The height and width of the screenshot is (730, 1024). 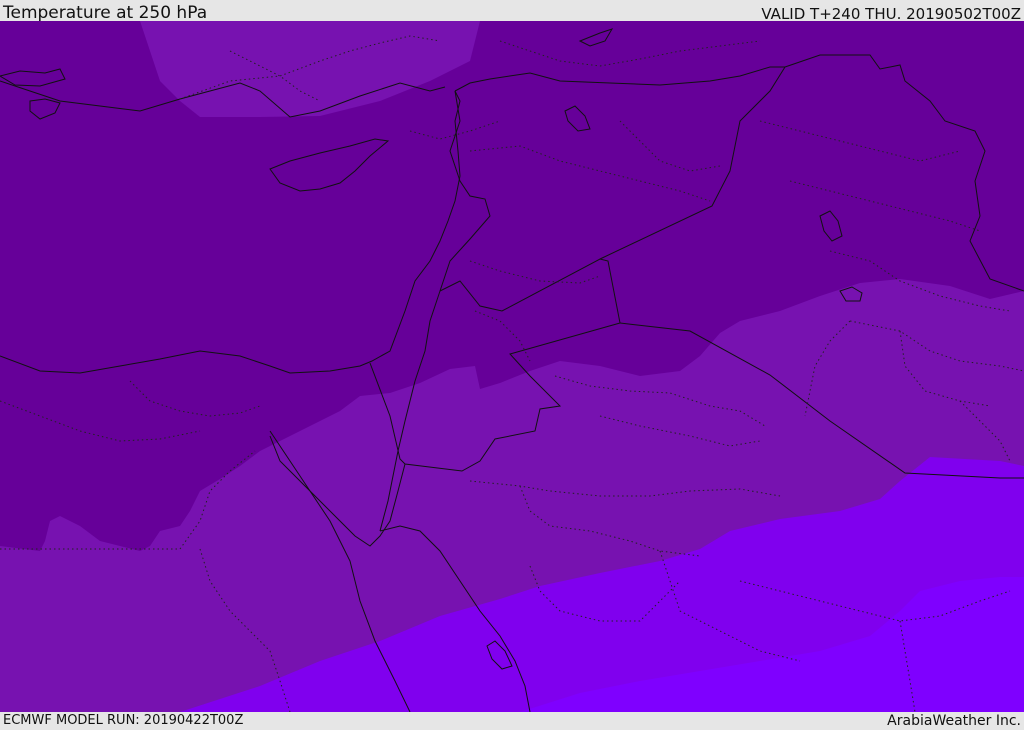 I want to click on credit-text: ArabiaWeather Inc., so click(x=954, y=721).